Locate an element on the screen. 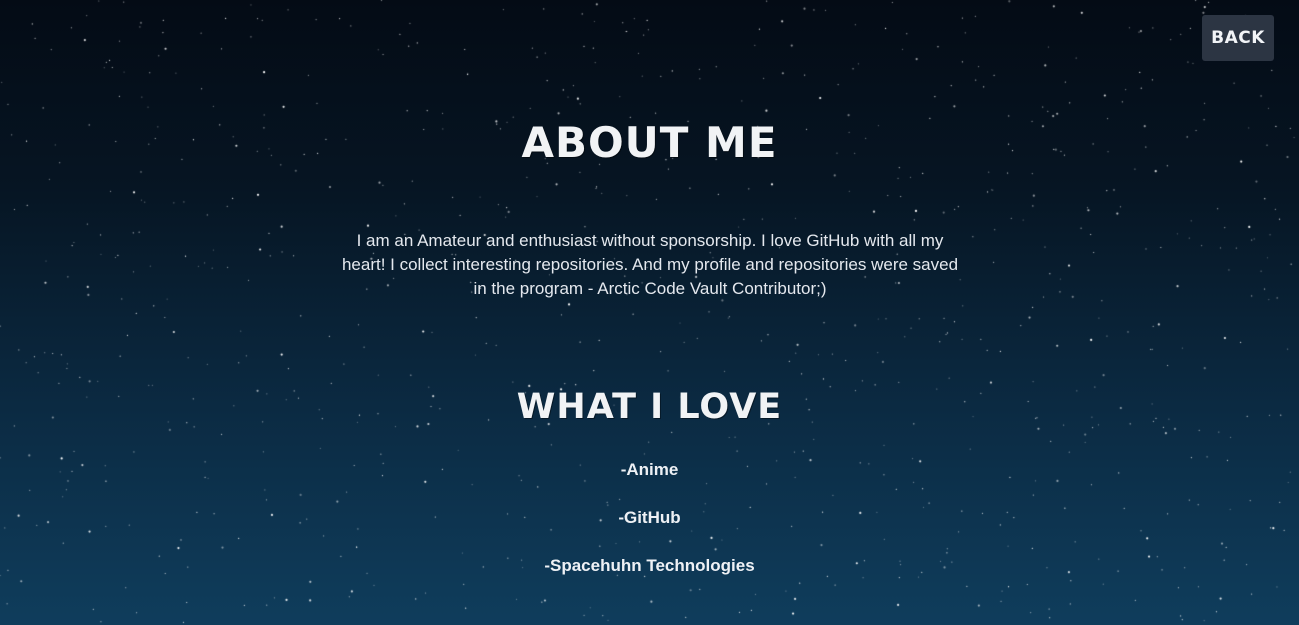  love-item-anime: -Anime is located at coordinates (649, 469).